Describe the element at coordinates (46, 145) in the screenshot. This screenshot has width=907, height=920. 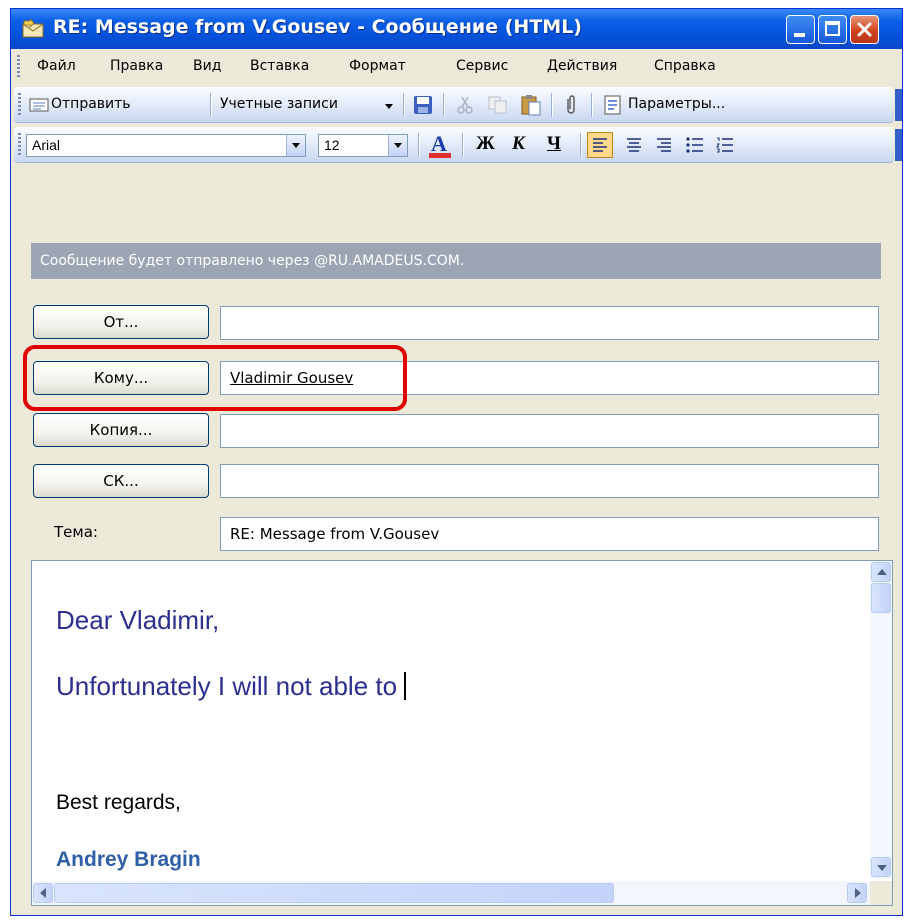
I see `font-value: Arial` at that location.